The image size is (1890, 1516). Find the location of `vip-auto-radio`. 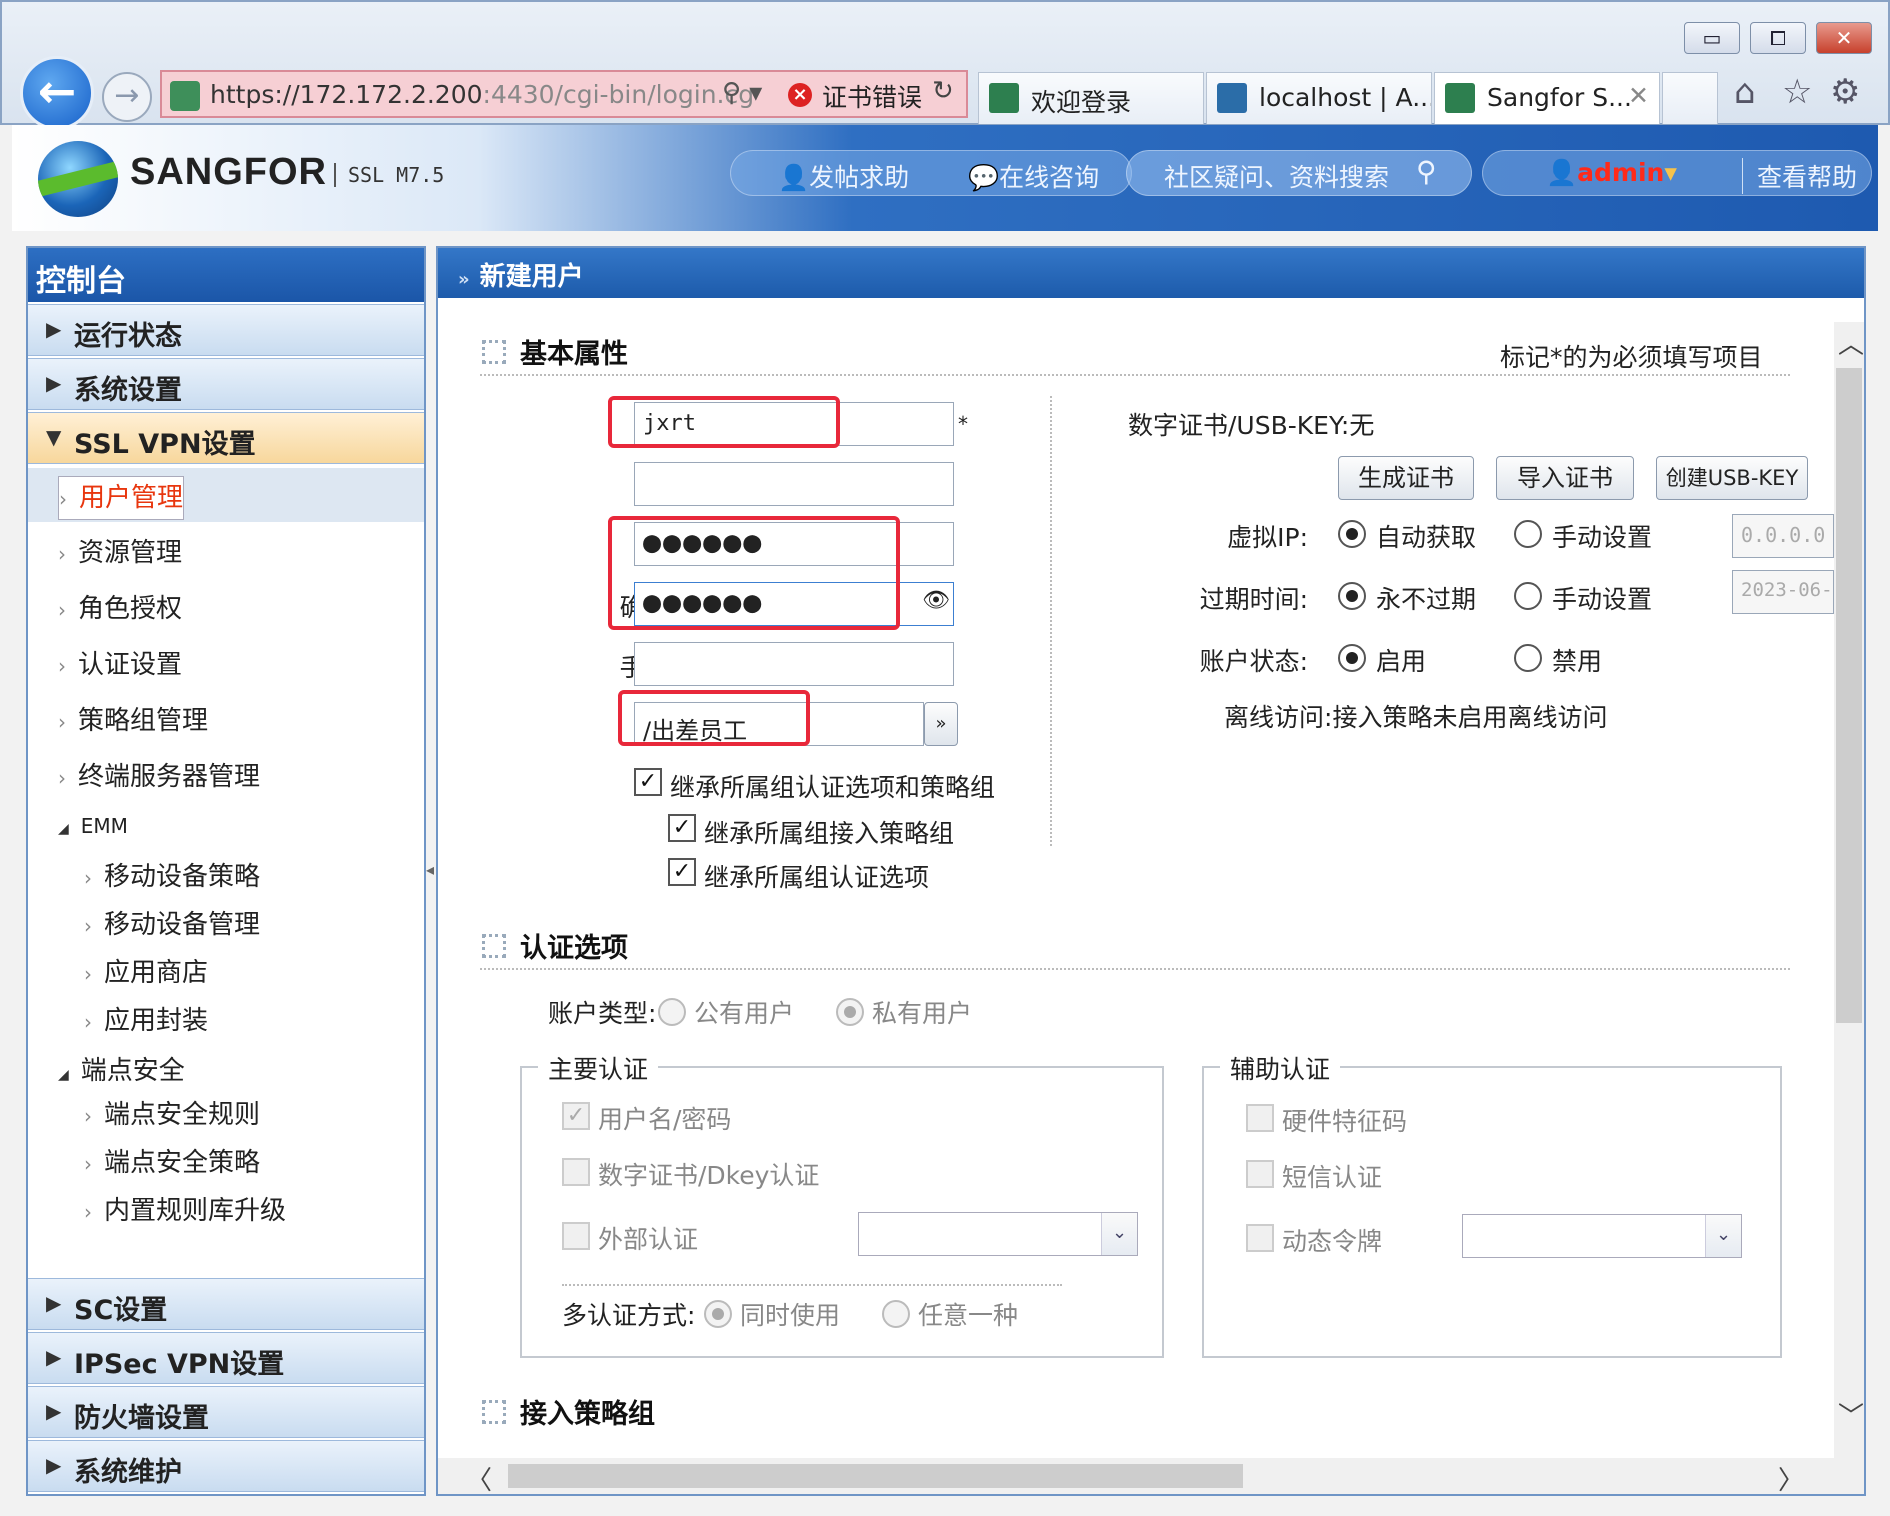

vip-auto-radio is located at coordinates (1352, 534).